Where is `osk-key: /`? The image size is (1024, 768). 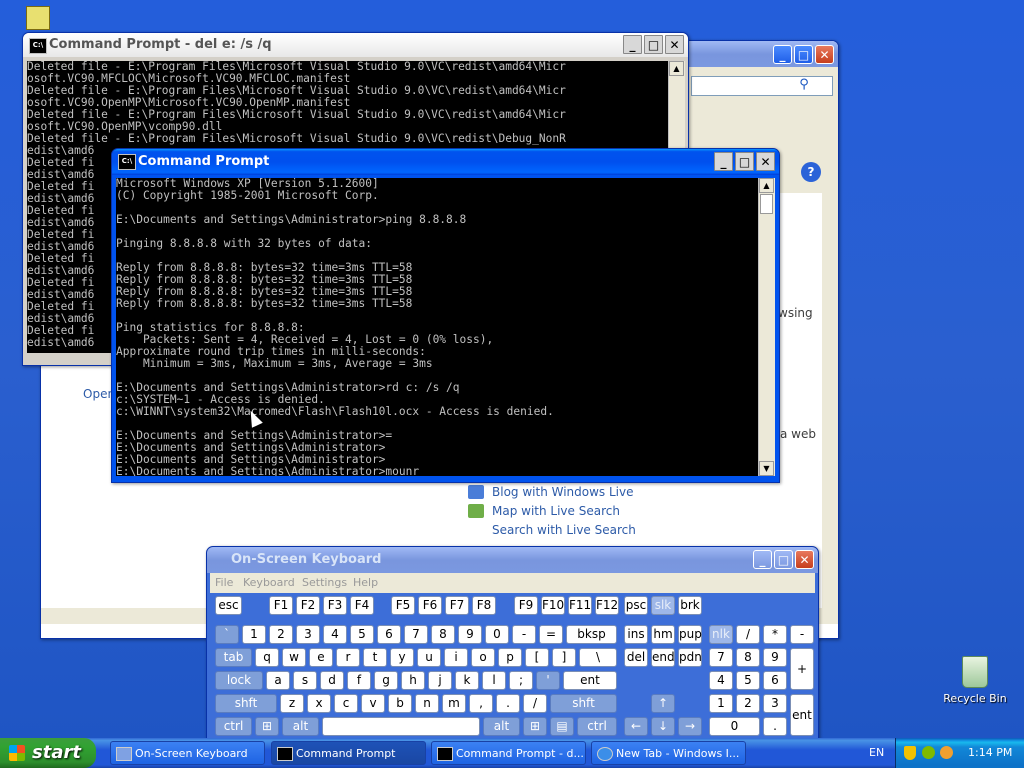 osk-key: / is located at coordinates (748, 634).